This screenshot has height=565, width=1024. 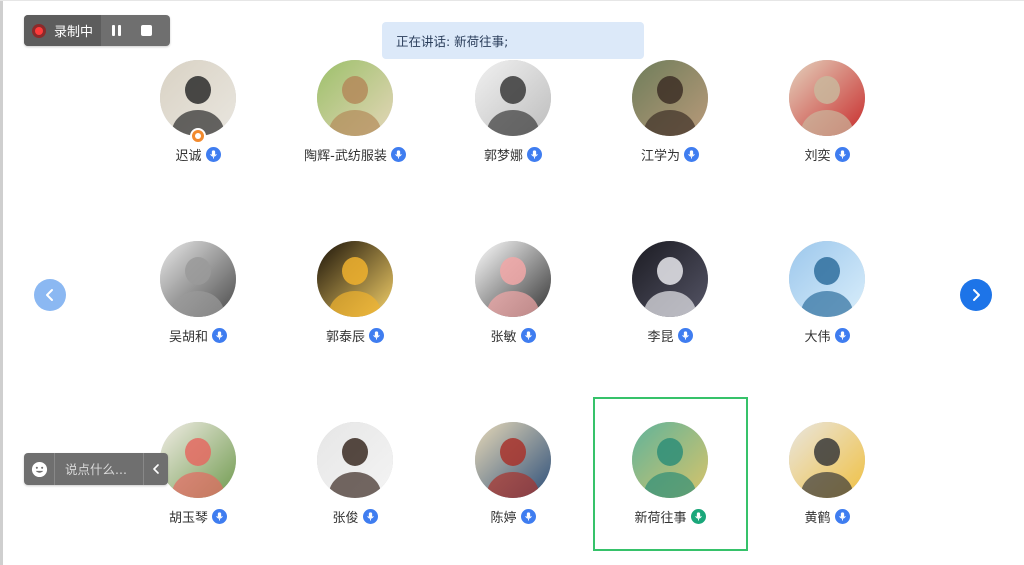 I want to click on participant-tile: 吴胡和, so click(x=198, y=296).